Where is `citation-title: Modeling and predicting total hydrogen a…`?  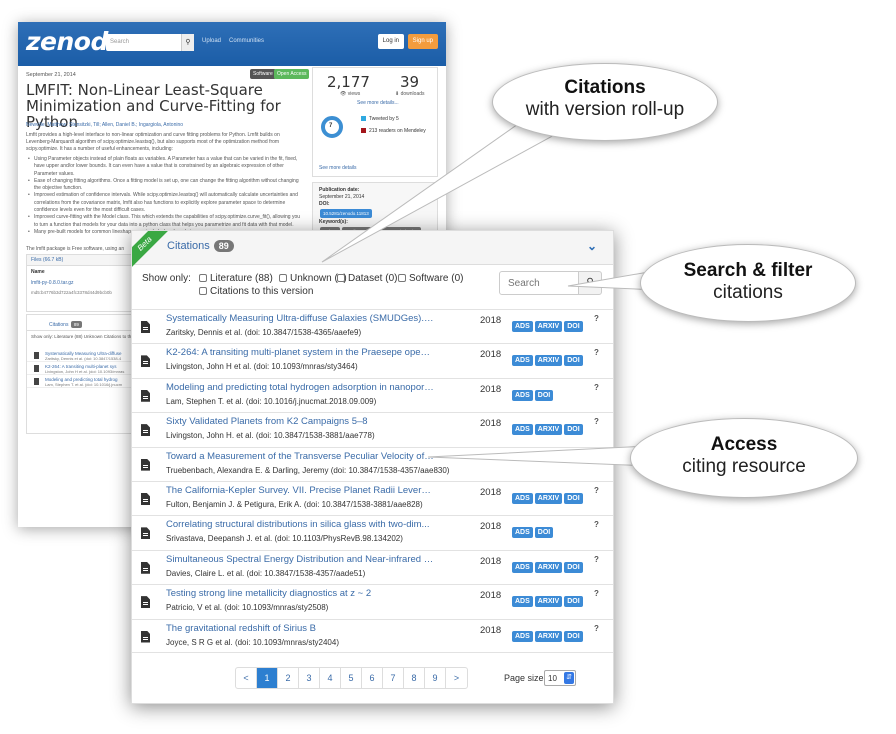
citation-title: Modeling and predicting total hydrogen a… is located at coordinates (300, 387).